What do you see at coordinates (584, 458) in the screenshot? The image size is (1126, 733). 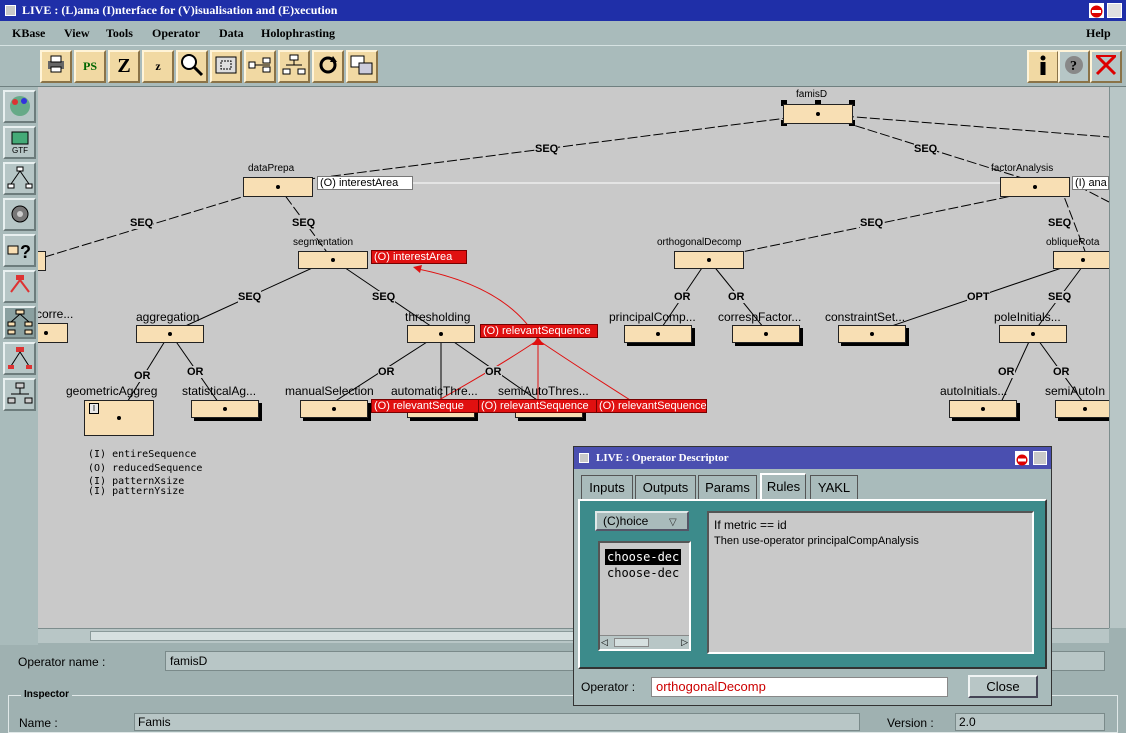 I see `dialog-menu-icon` at bounding box center [584, 458].